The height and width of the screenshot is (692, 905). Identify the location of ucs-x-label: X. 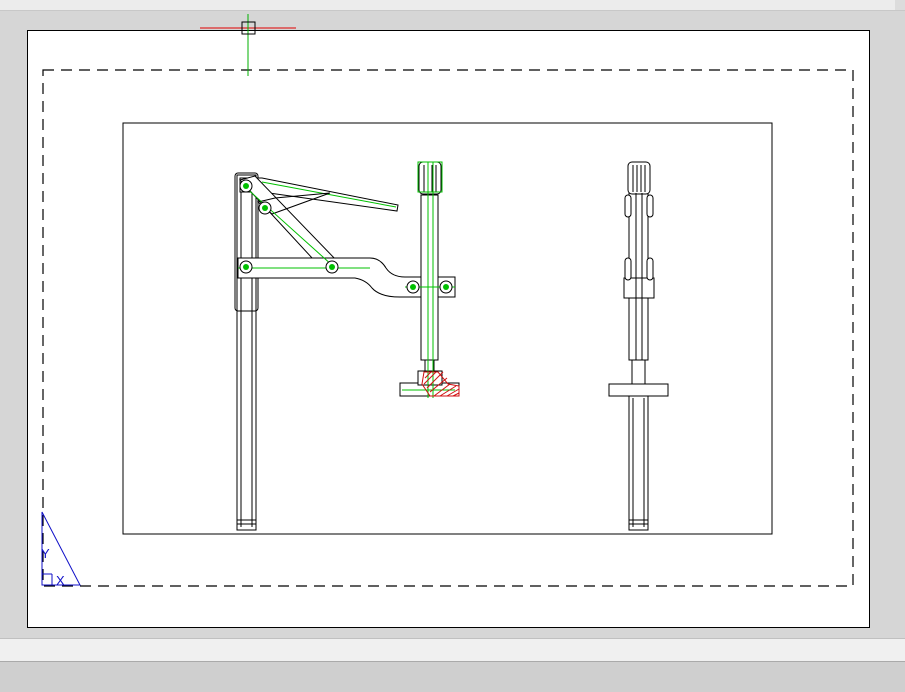
(60, 580).